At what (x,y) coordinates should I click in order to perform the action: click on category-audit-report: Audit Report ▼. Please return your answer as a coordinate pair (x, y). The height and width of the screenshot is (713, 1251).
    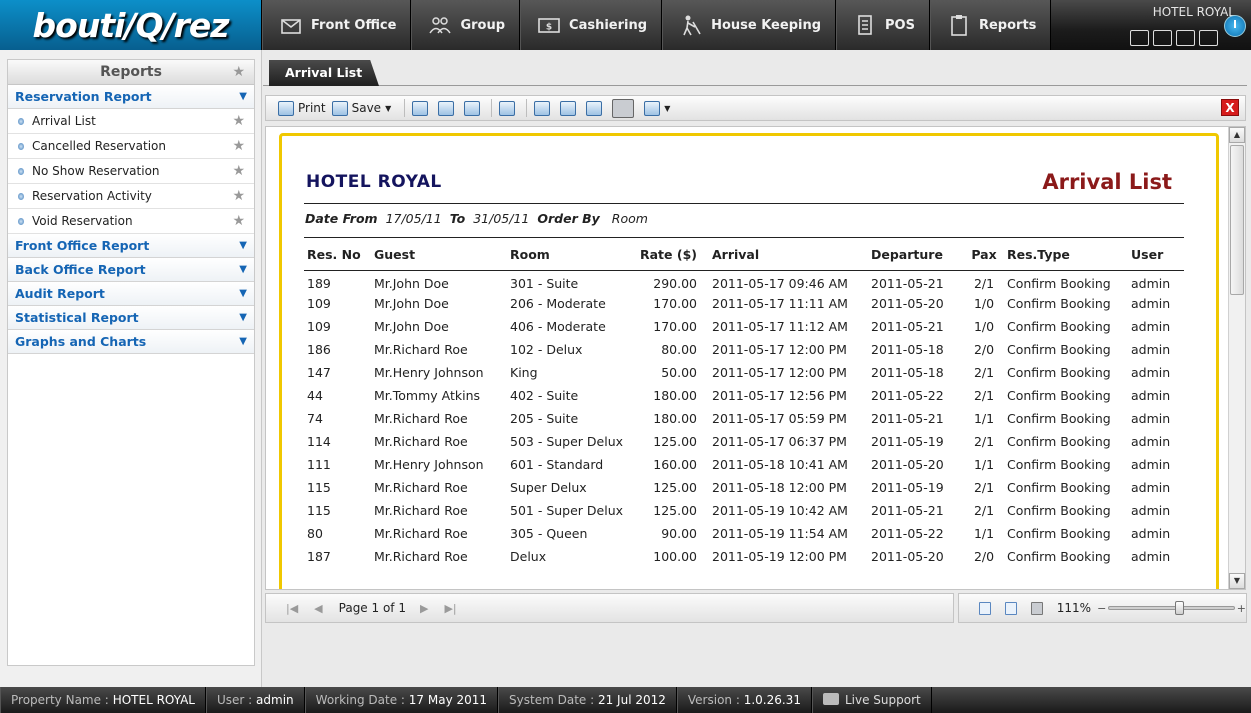
    Looking at the image, I should click on (131, 294).